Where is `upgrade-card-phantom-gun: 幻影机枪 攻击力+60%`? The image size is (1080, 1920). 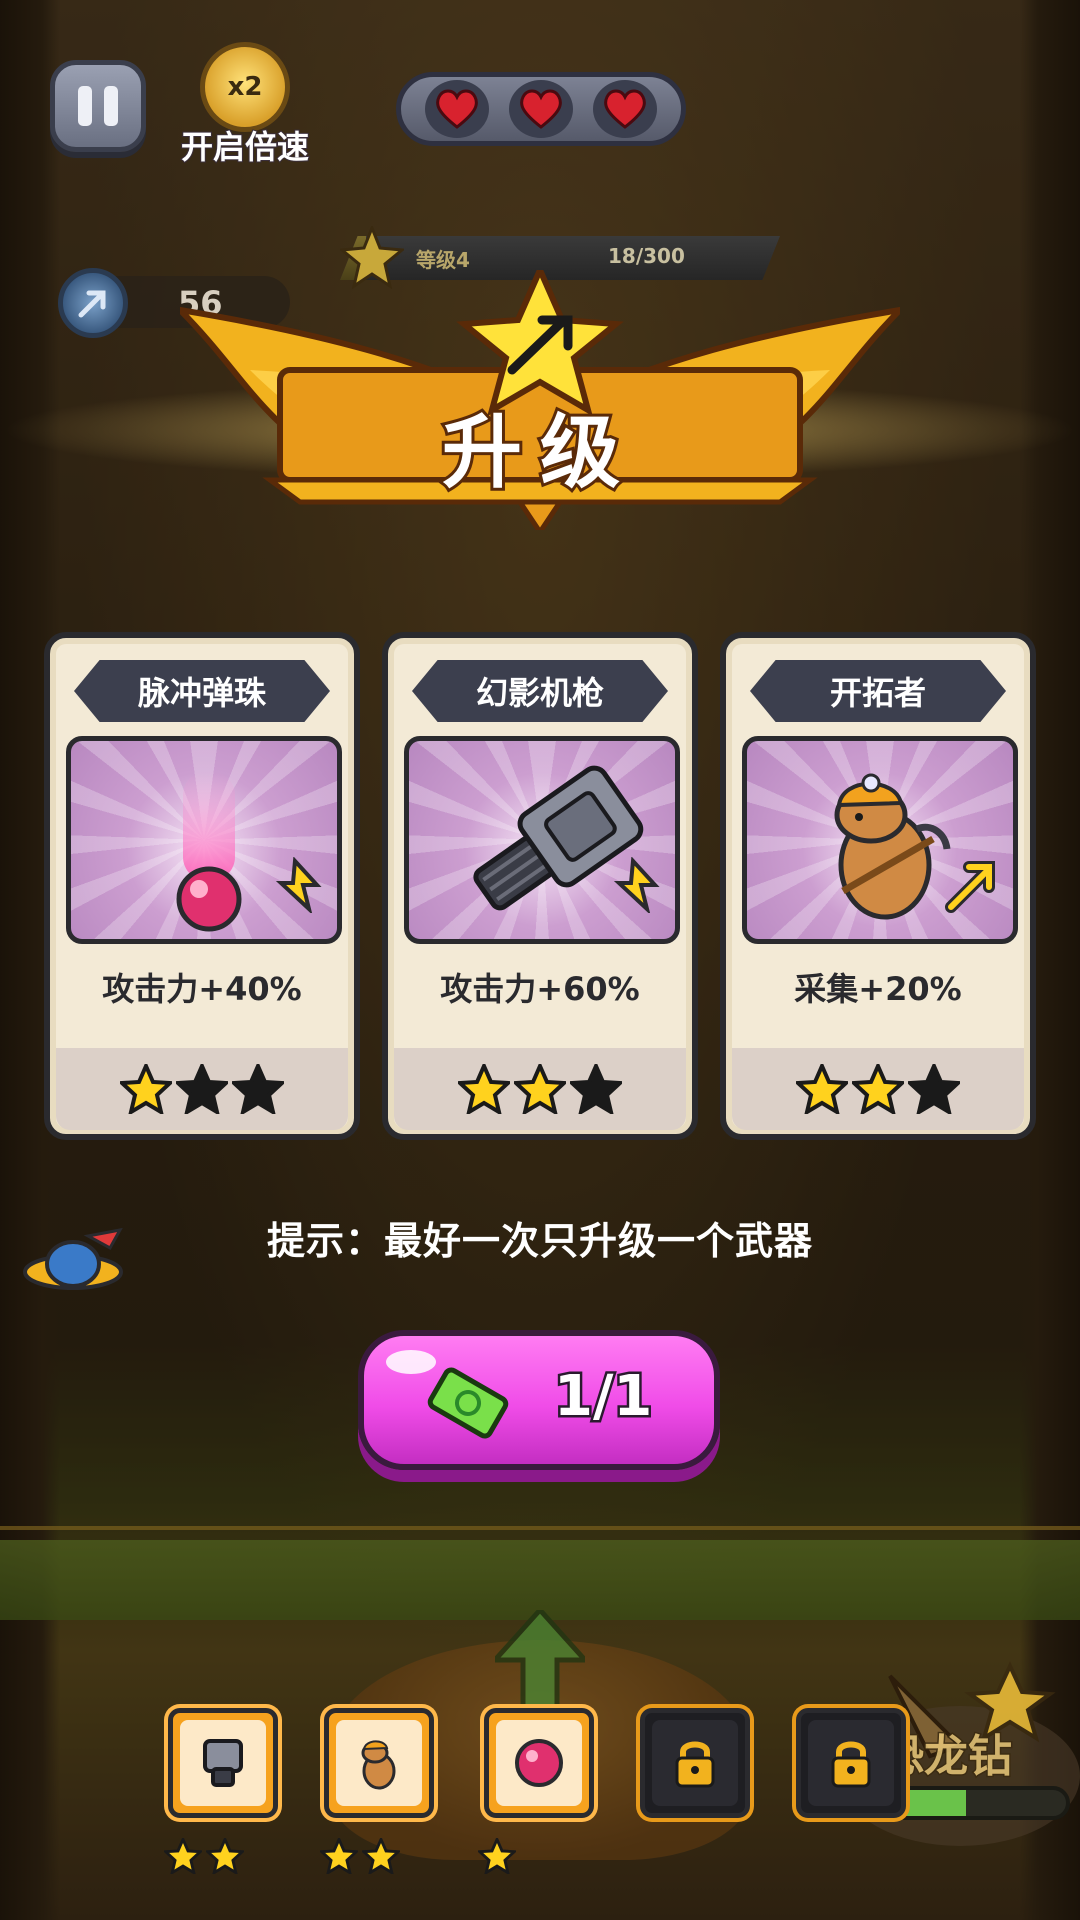 upgrade-card-phantom-gun: 幻影机枪 攻击力+60% is located at coordinates (540, 886).